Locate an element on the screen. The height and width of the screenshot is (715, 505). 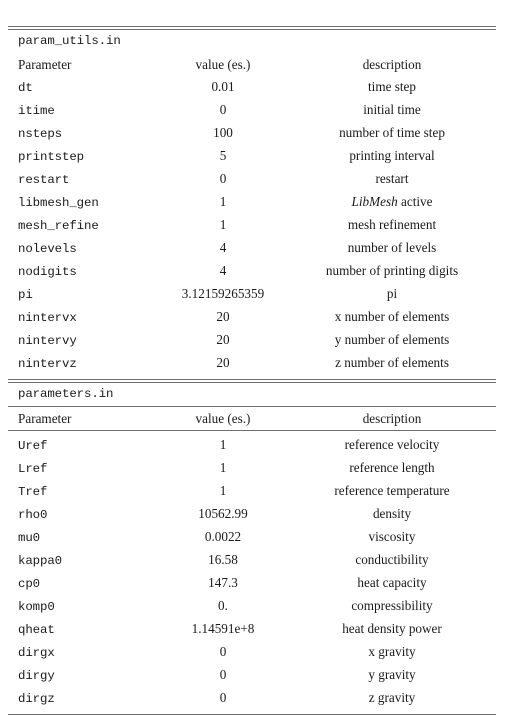
param-name: cp0 is located at coordinates (29, 584).